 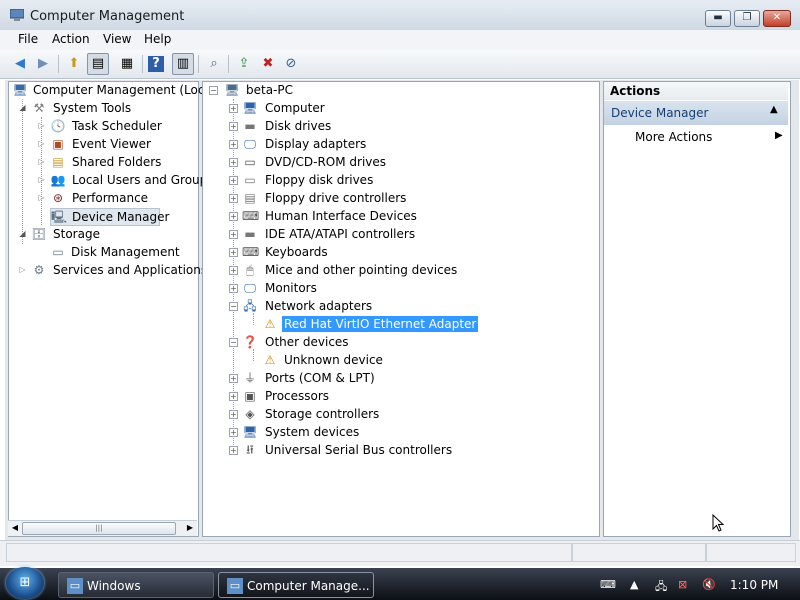 I want to click on device-category-mice: + 🖱 Mice and other pointing devices, so click(x=379, y=270).